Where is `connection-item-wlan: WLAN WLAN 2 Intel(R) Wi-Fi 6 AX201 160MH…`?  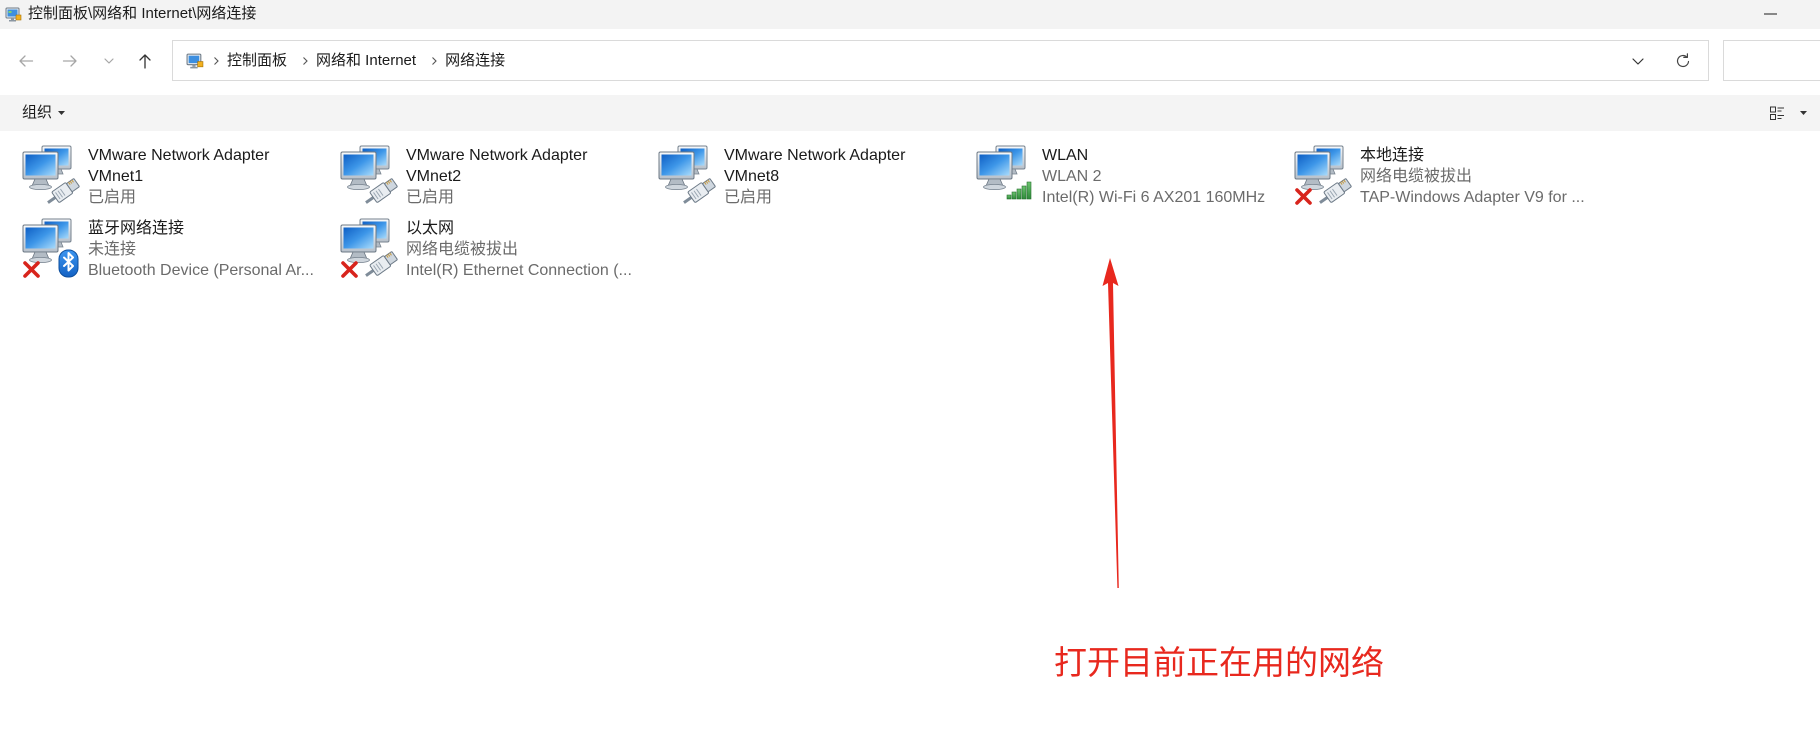
connection-item-wlan: WLAN WLAN 2 Intel(R) Wi-Fi 6 AX201 160MH… is located at coordinates (1134, 181).